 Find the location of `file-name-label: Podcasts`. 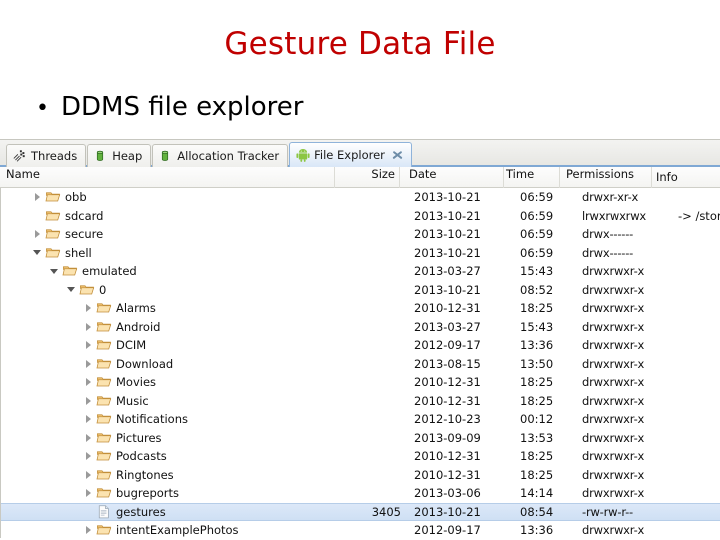

file-name-label: Podcasts is located at coordinates (141, 456).